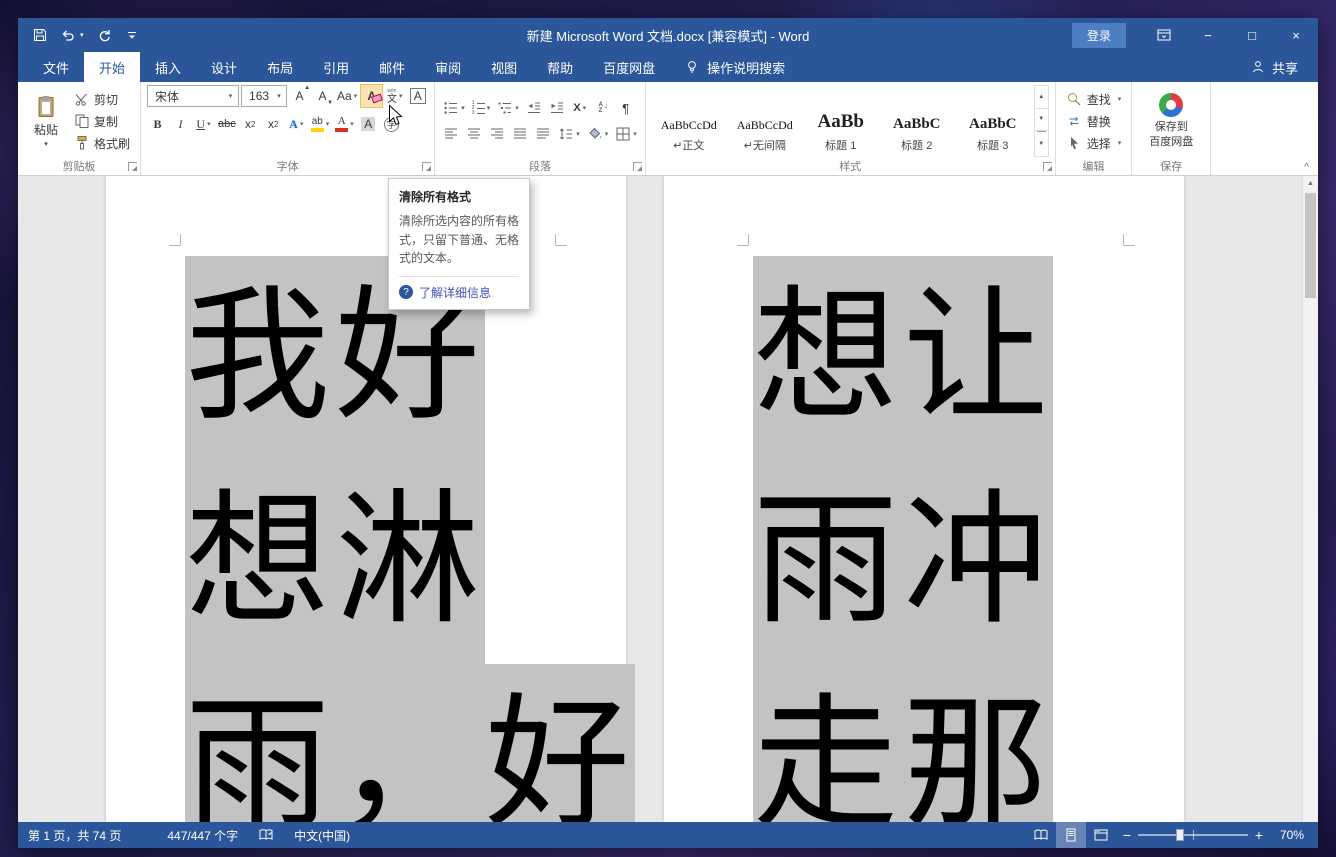  What do you see at coordinates (273, 124) in the screenshot?
I see `superscript-button: x2` at bounding box center [273, 124].